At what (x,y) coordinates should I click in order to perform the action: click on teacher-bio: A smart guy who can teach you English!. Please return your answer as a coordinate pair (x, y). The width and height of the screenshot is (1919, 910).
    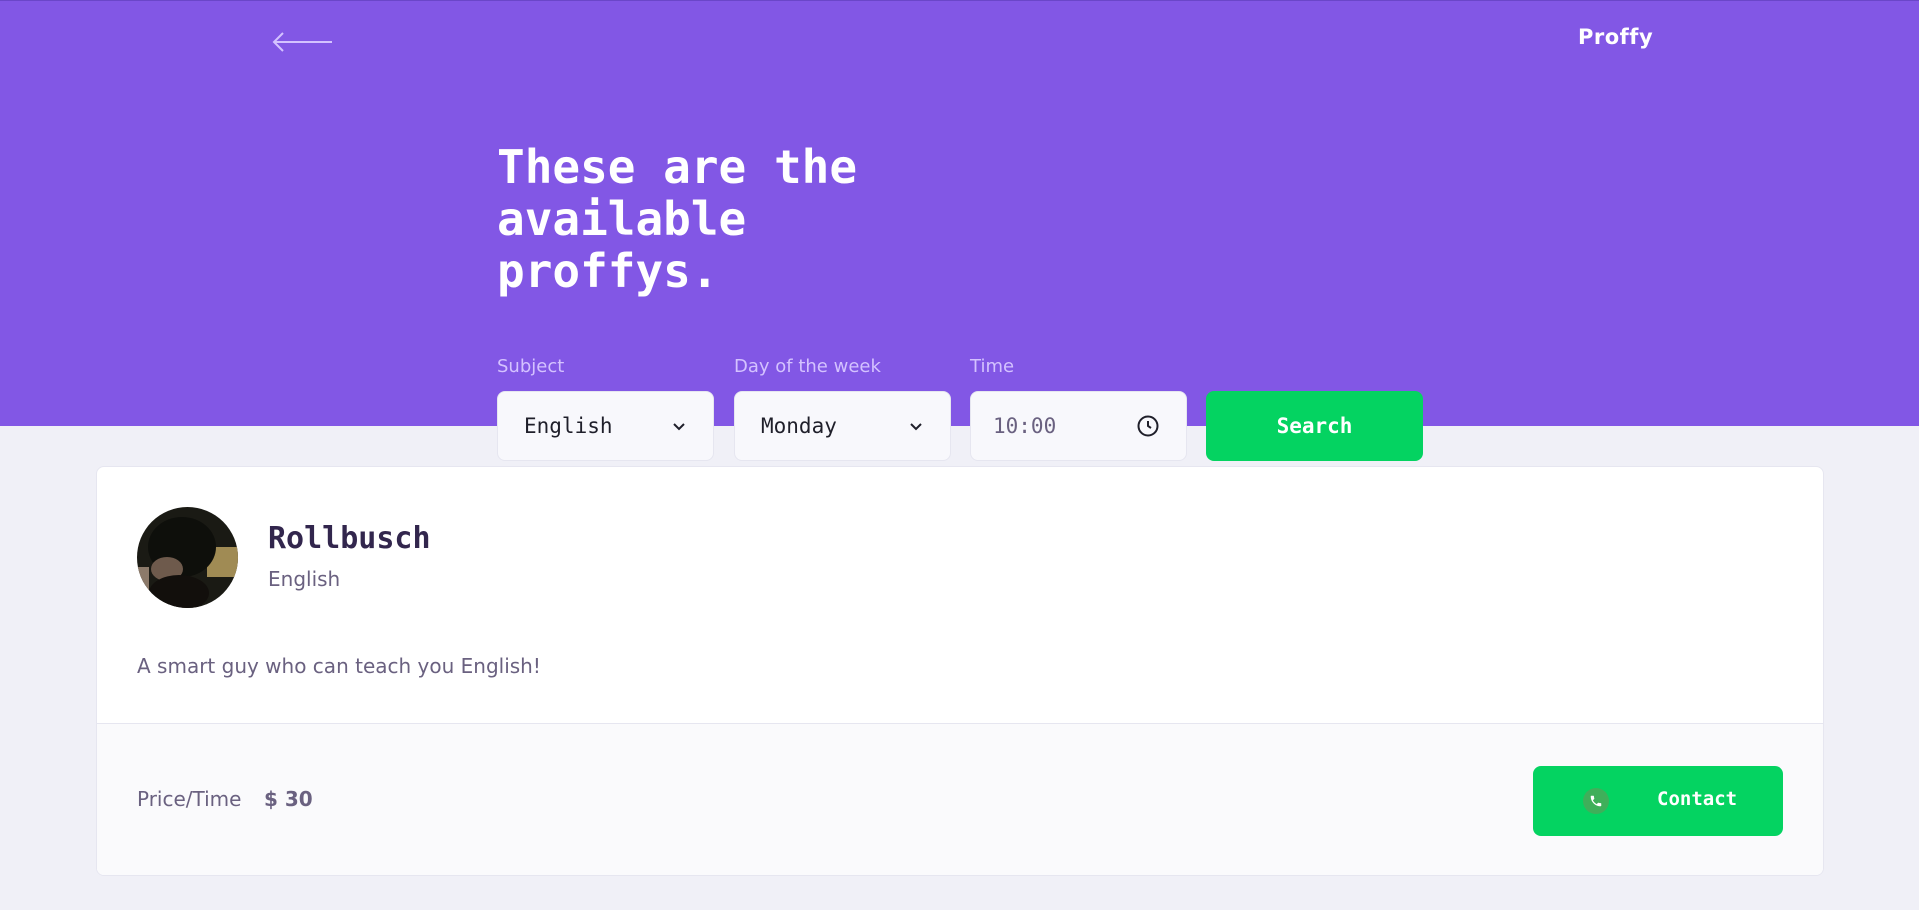
    Looking at the image, I should click on (339, 666).